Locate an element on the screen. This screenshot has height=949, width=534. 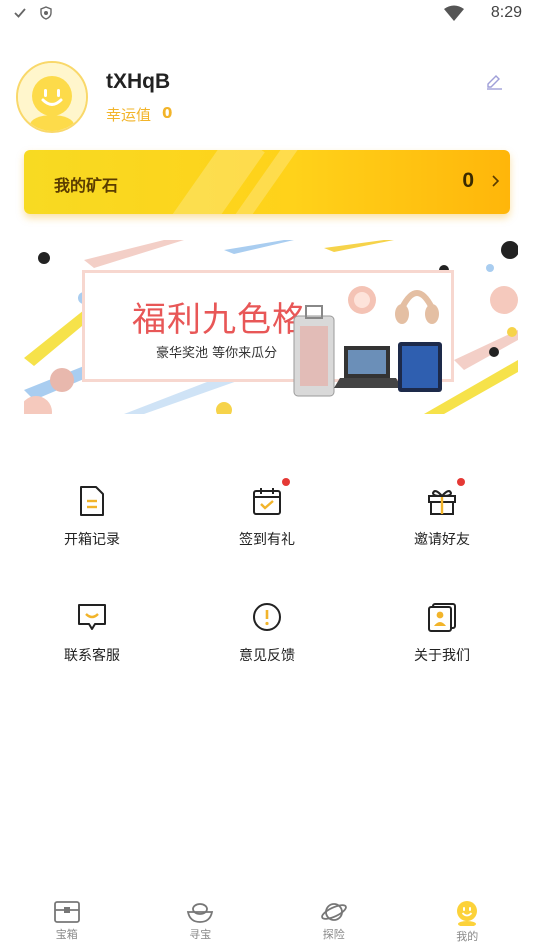
my-ore-card: 我的矿石 0 is located at coordinates (267, 182).